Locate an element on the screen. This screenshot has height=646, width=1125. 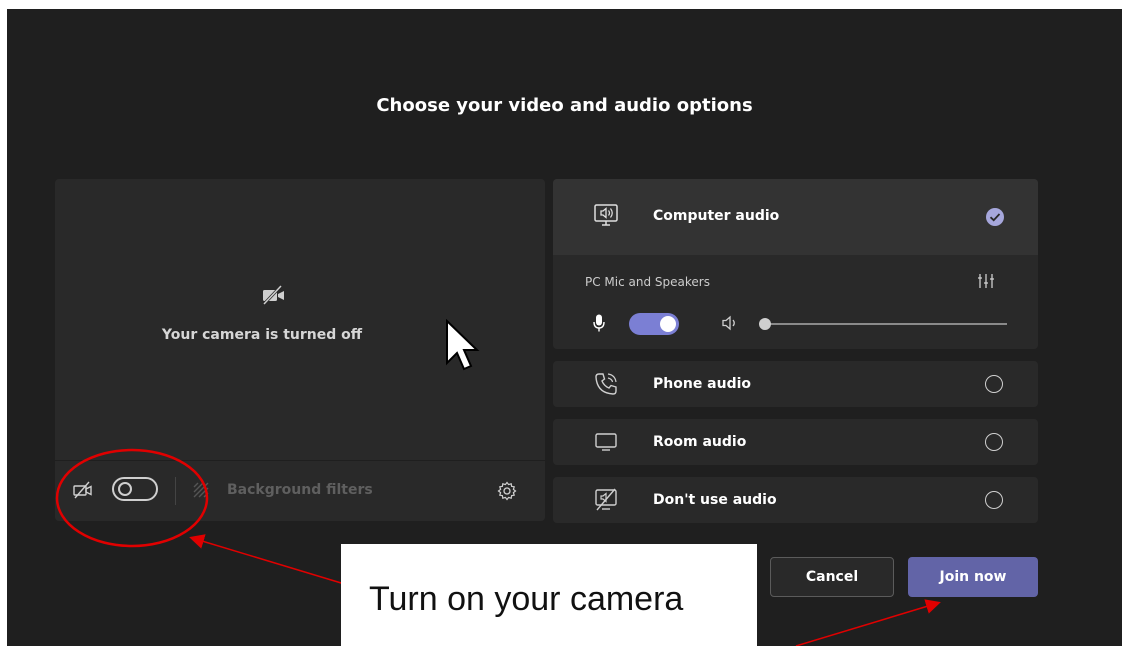
computer-audio-option: Computer audio PC Mic and Speakers is located at coordinates (795, 264).